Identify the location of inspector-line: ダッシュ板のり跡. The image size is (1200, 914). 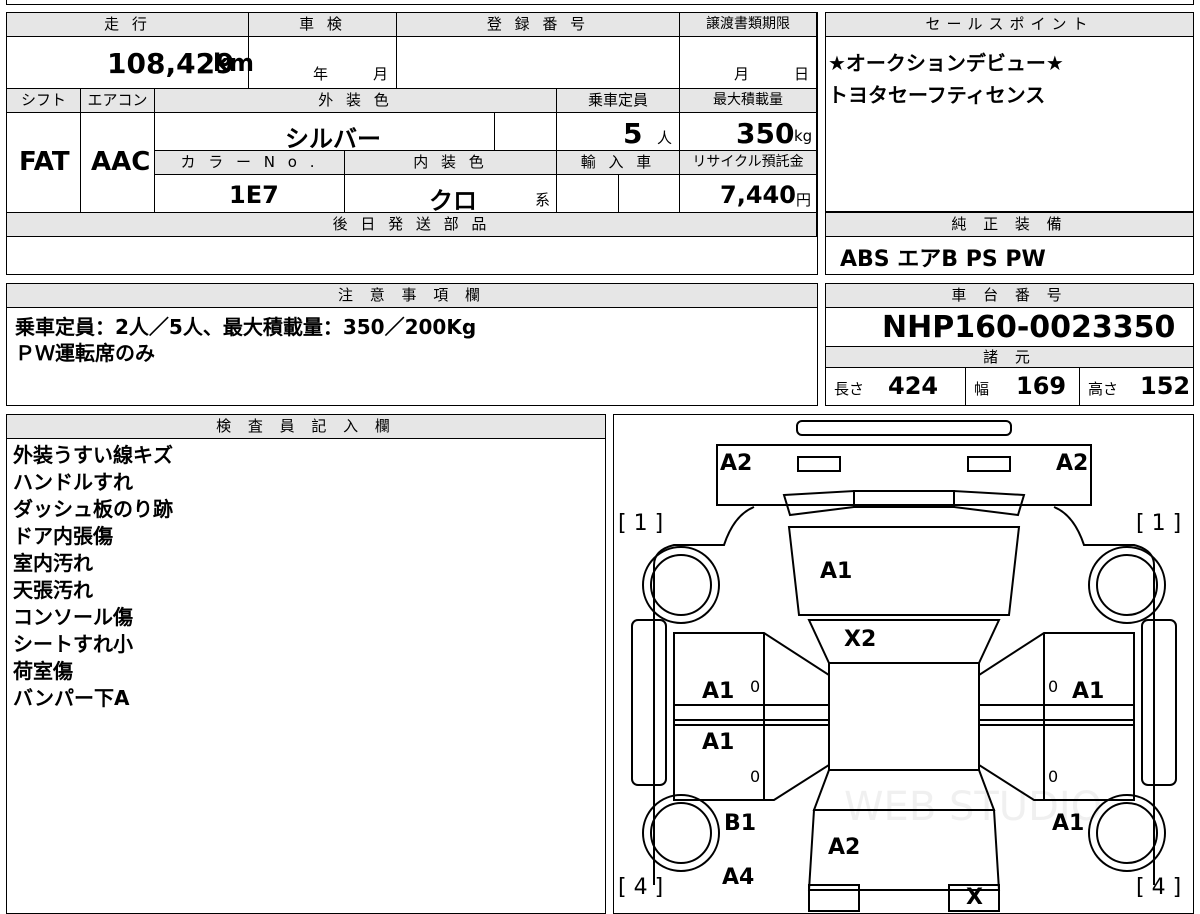
(93, 509).